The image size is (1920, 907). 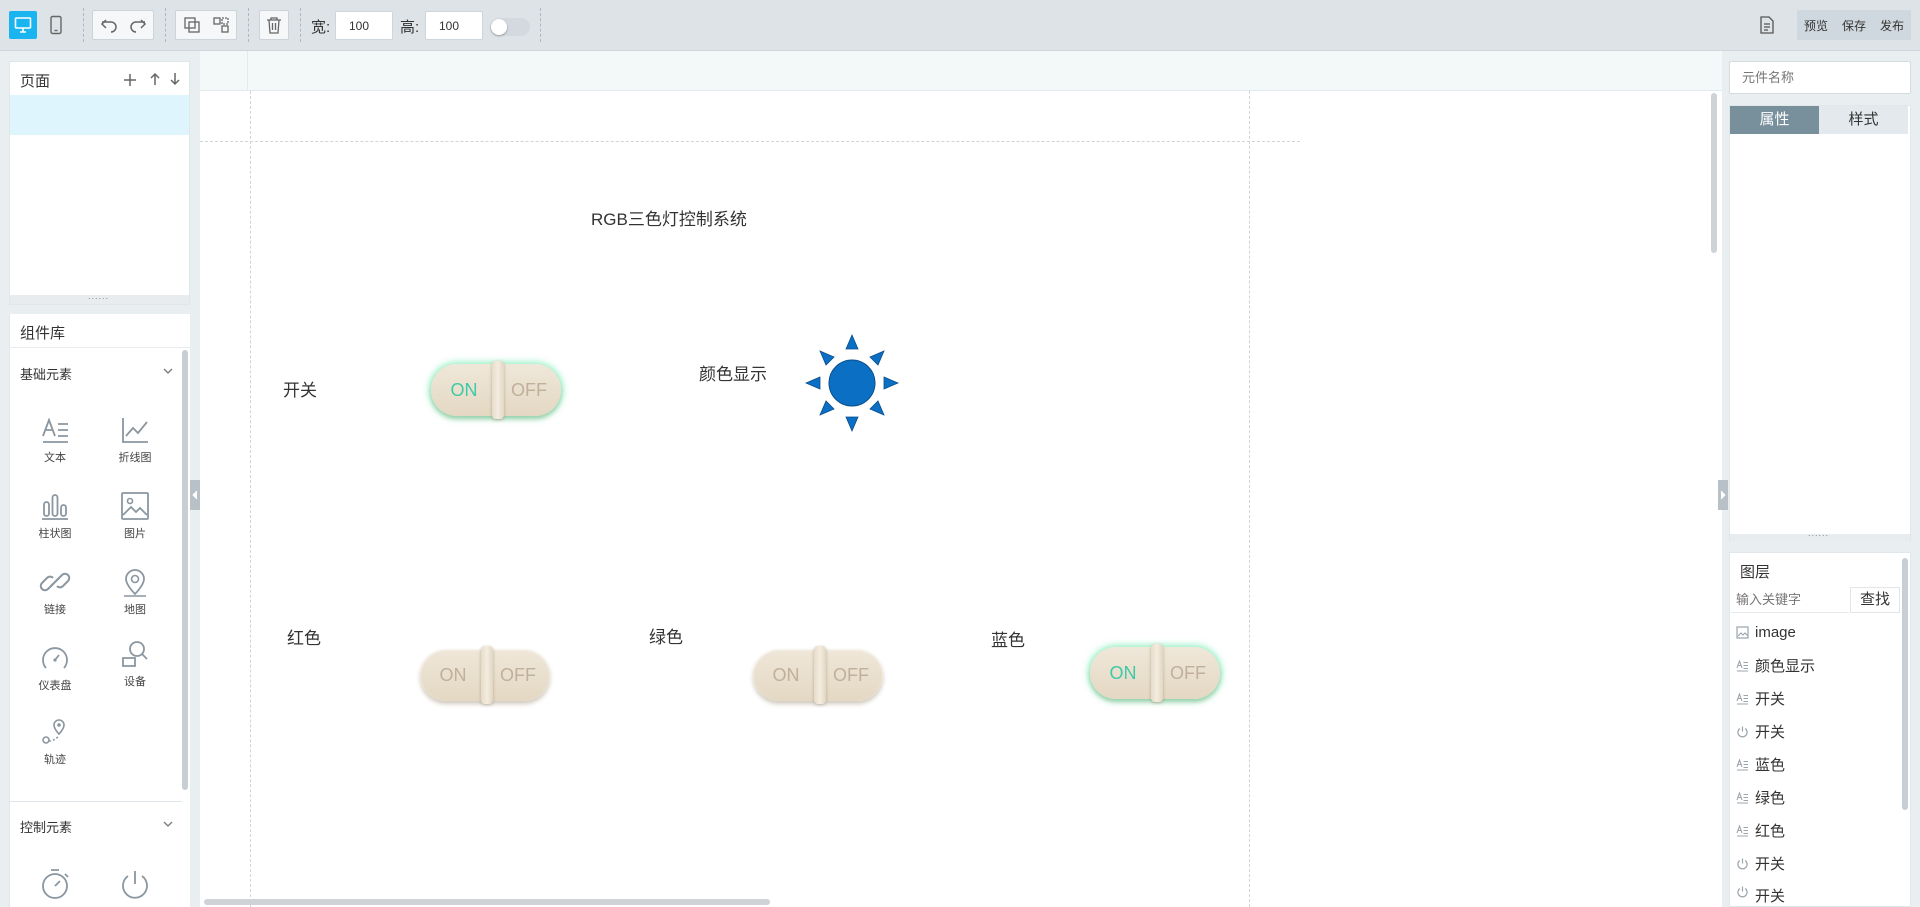 I want to click on component-label: 文本, so click(x=55, y=458).